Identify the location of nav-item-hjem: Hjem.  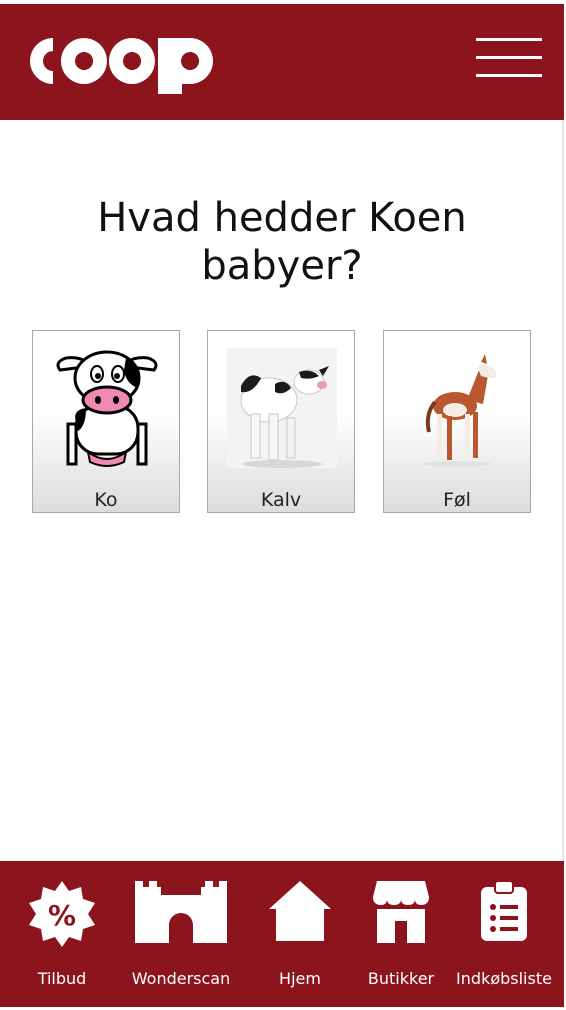
(300, 934).